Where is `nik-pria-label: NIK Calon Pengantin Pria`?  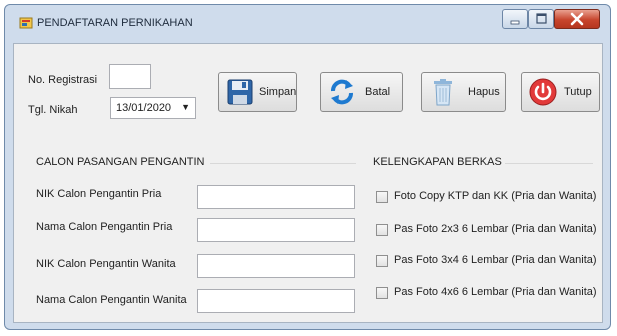 nik-pria-label: NIK Calon Pengantin Pria is located at coordinates (99, 194).